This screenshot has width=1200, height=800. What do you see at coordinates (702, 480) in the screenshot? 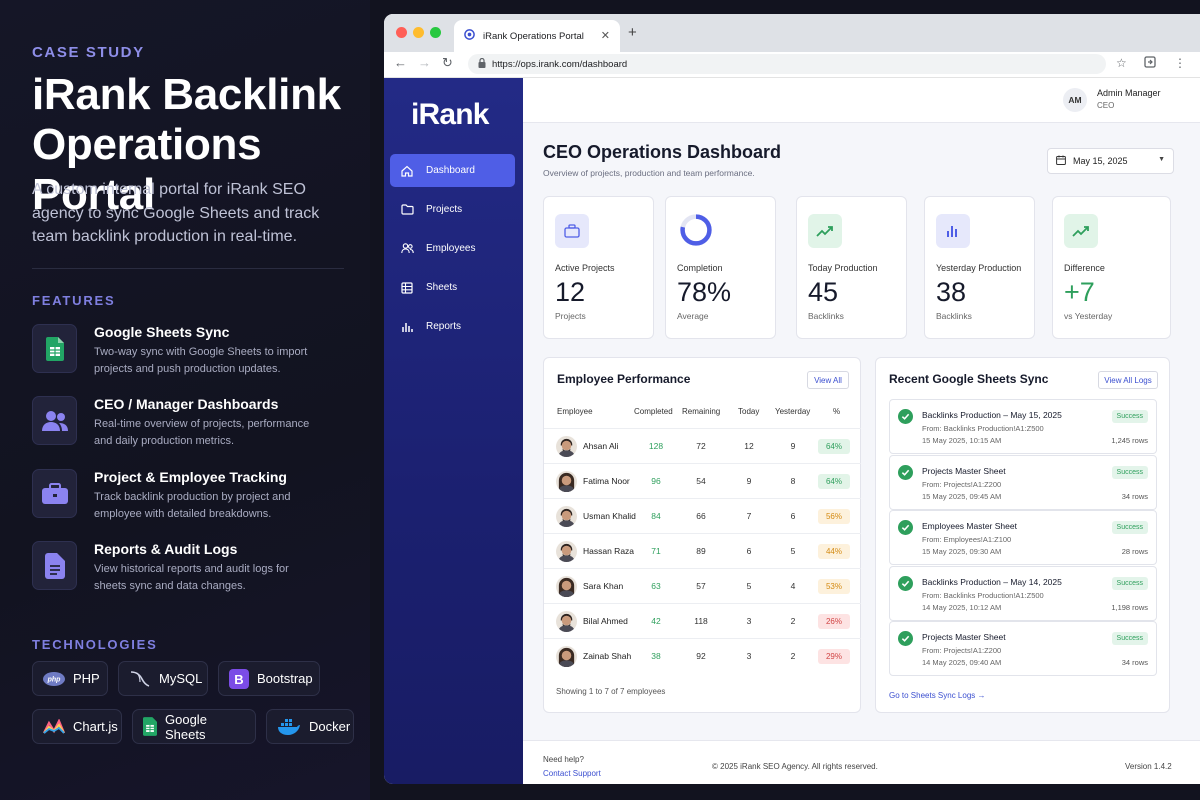
I see `table-row: Fatima Noor 96 54 9 8 64%` at bounding box center [702, 480].